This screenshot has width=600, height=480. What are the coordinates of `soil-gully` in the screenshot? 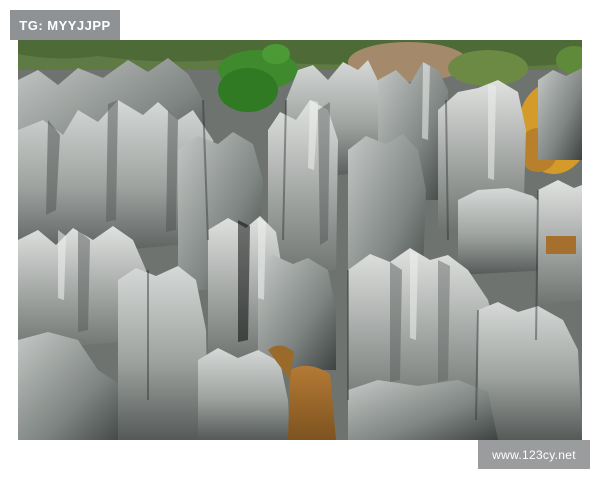 It's located at (312, 402).